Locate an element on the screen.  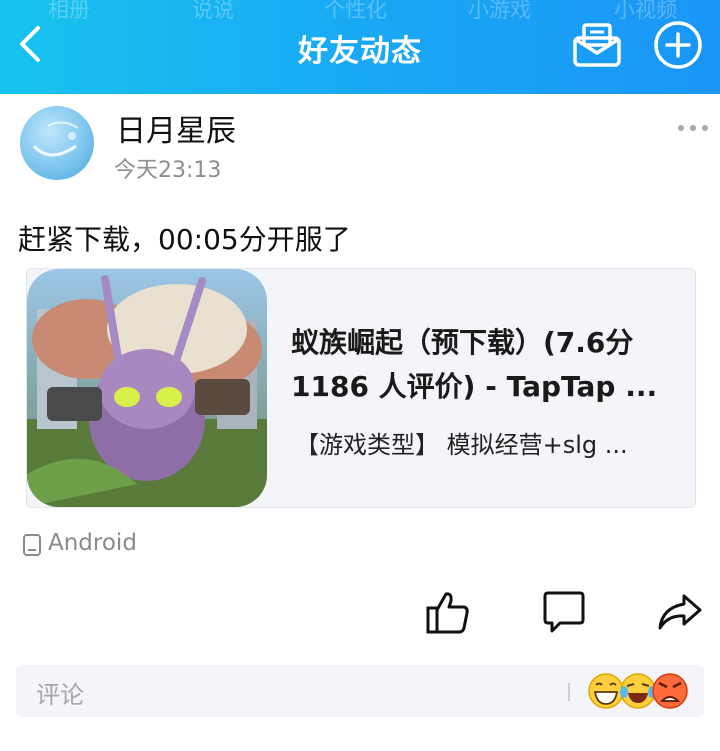
phone-icon is located at coordinates (32, 545).